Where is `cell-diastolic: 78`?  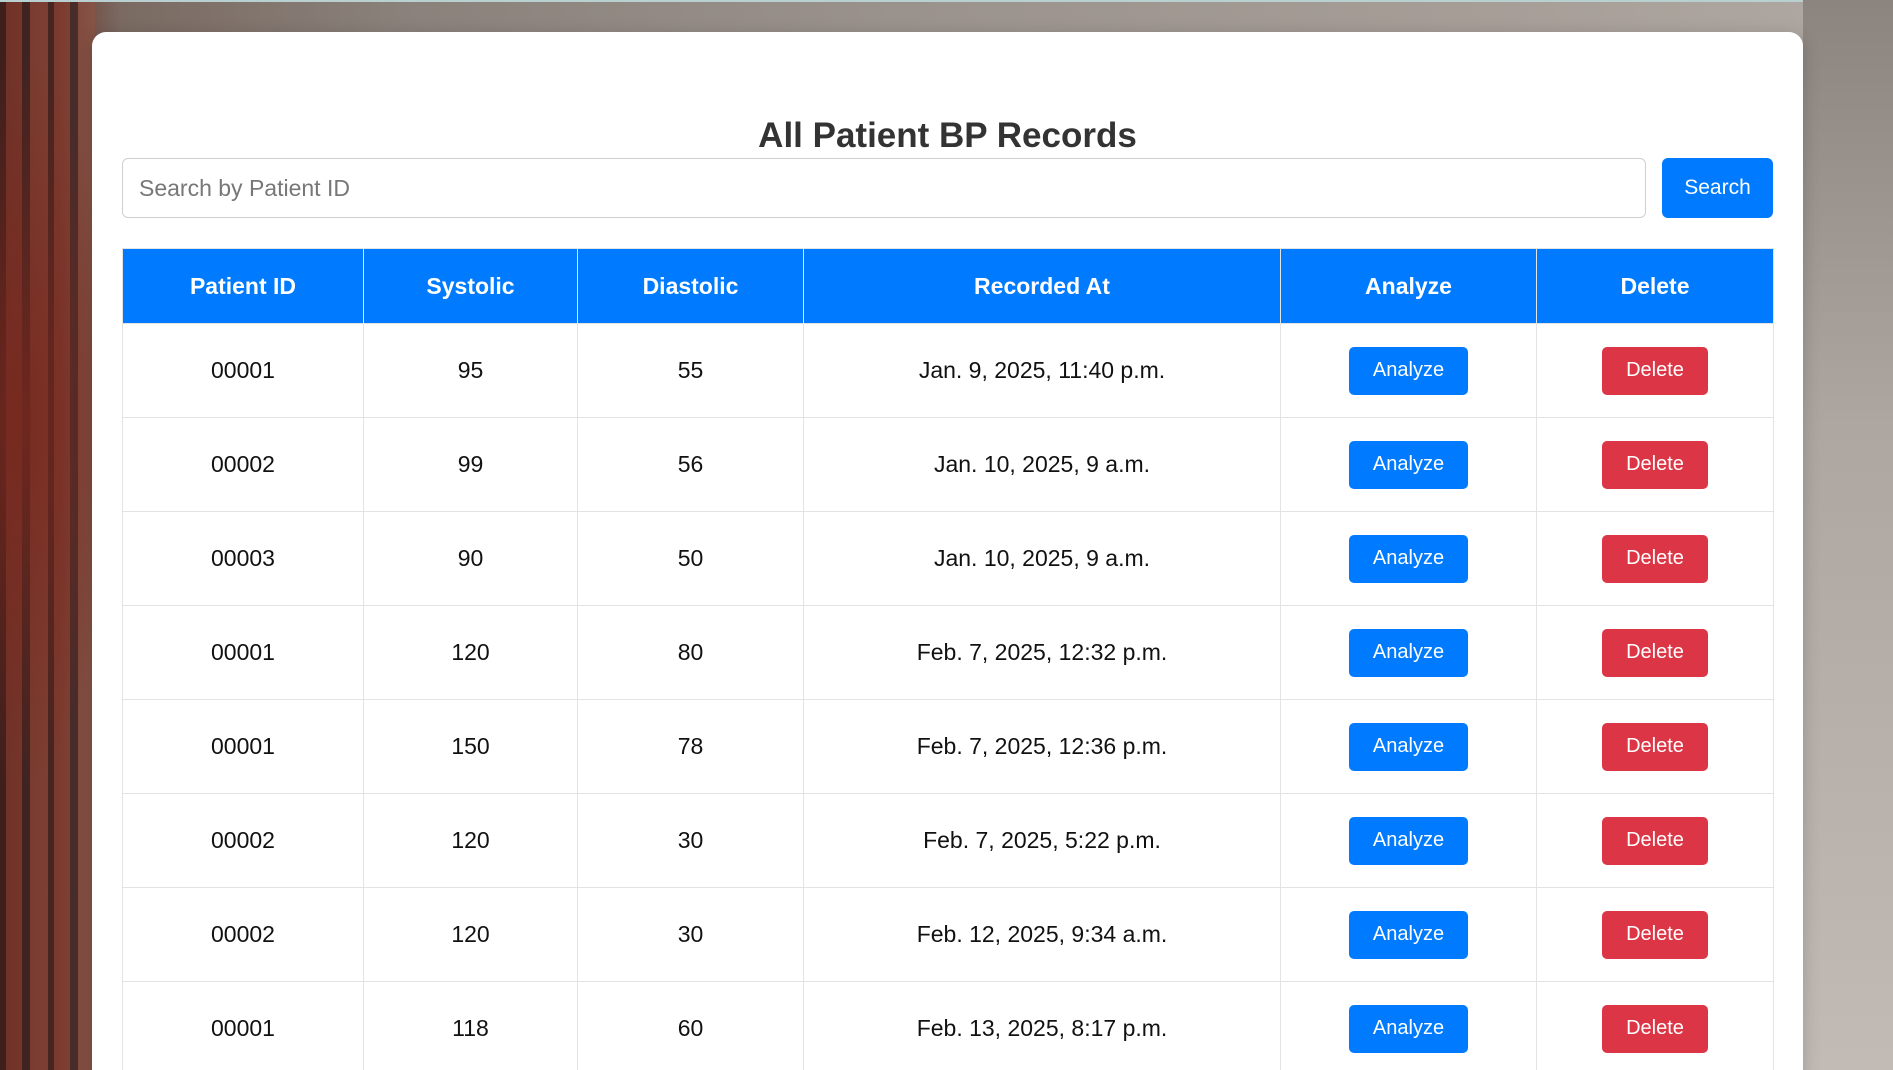 cell-diastolic: 78 is located at coordinates (690, 746).